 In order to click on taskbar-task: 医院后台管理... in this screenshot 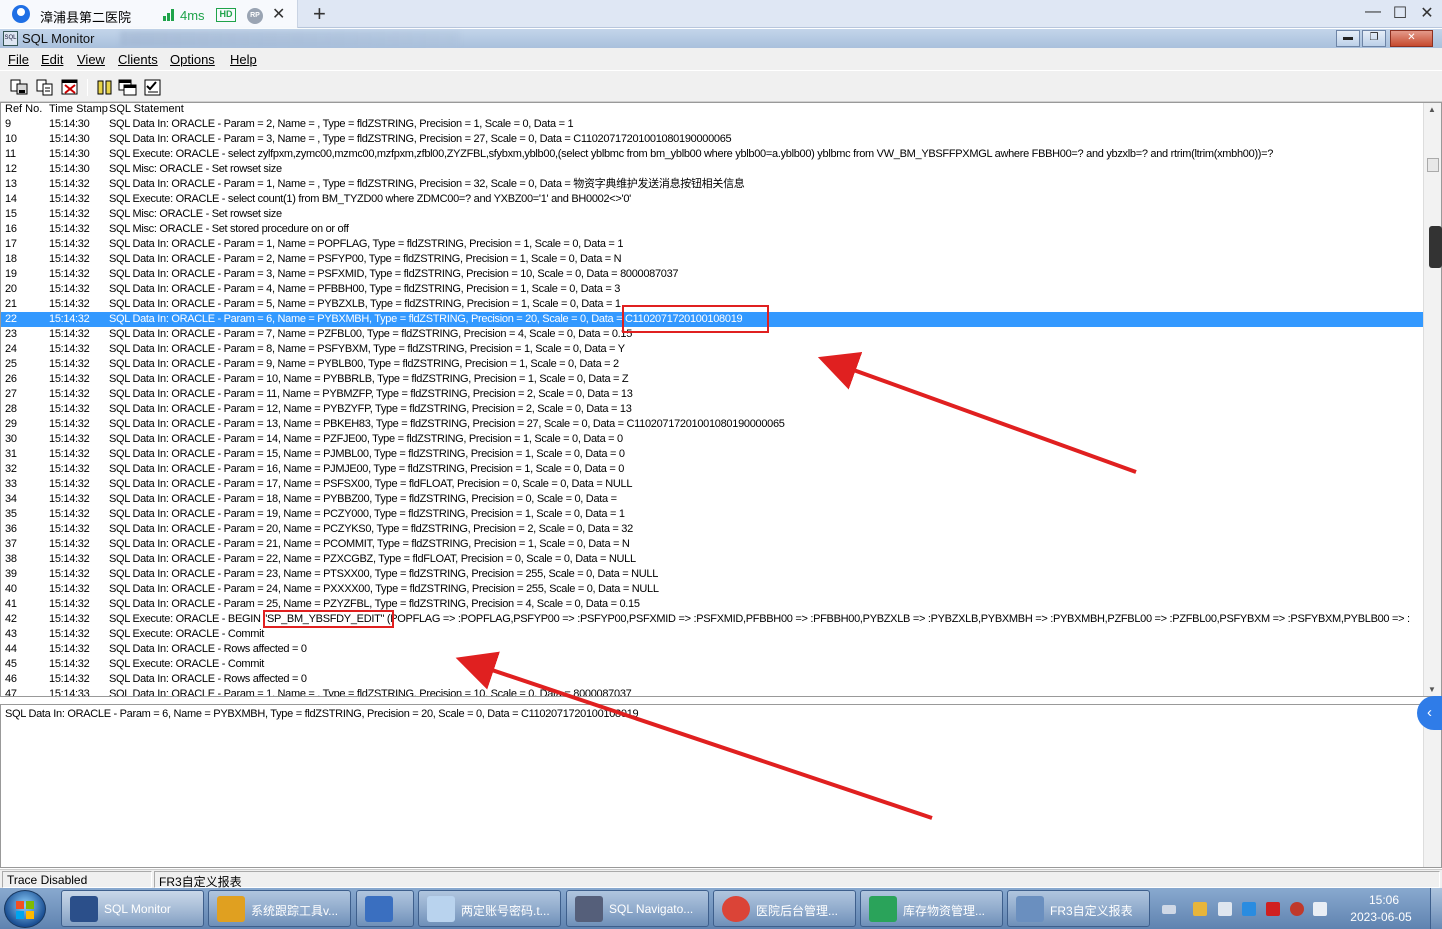, I will do `click(784, 908)`.